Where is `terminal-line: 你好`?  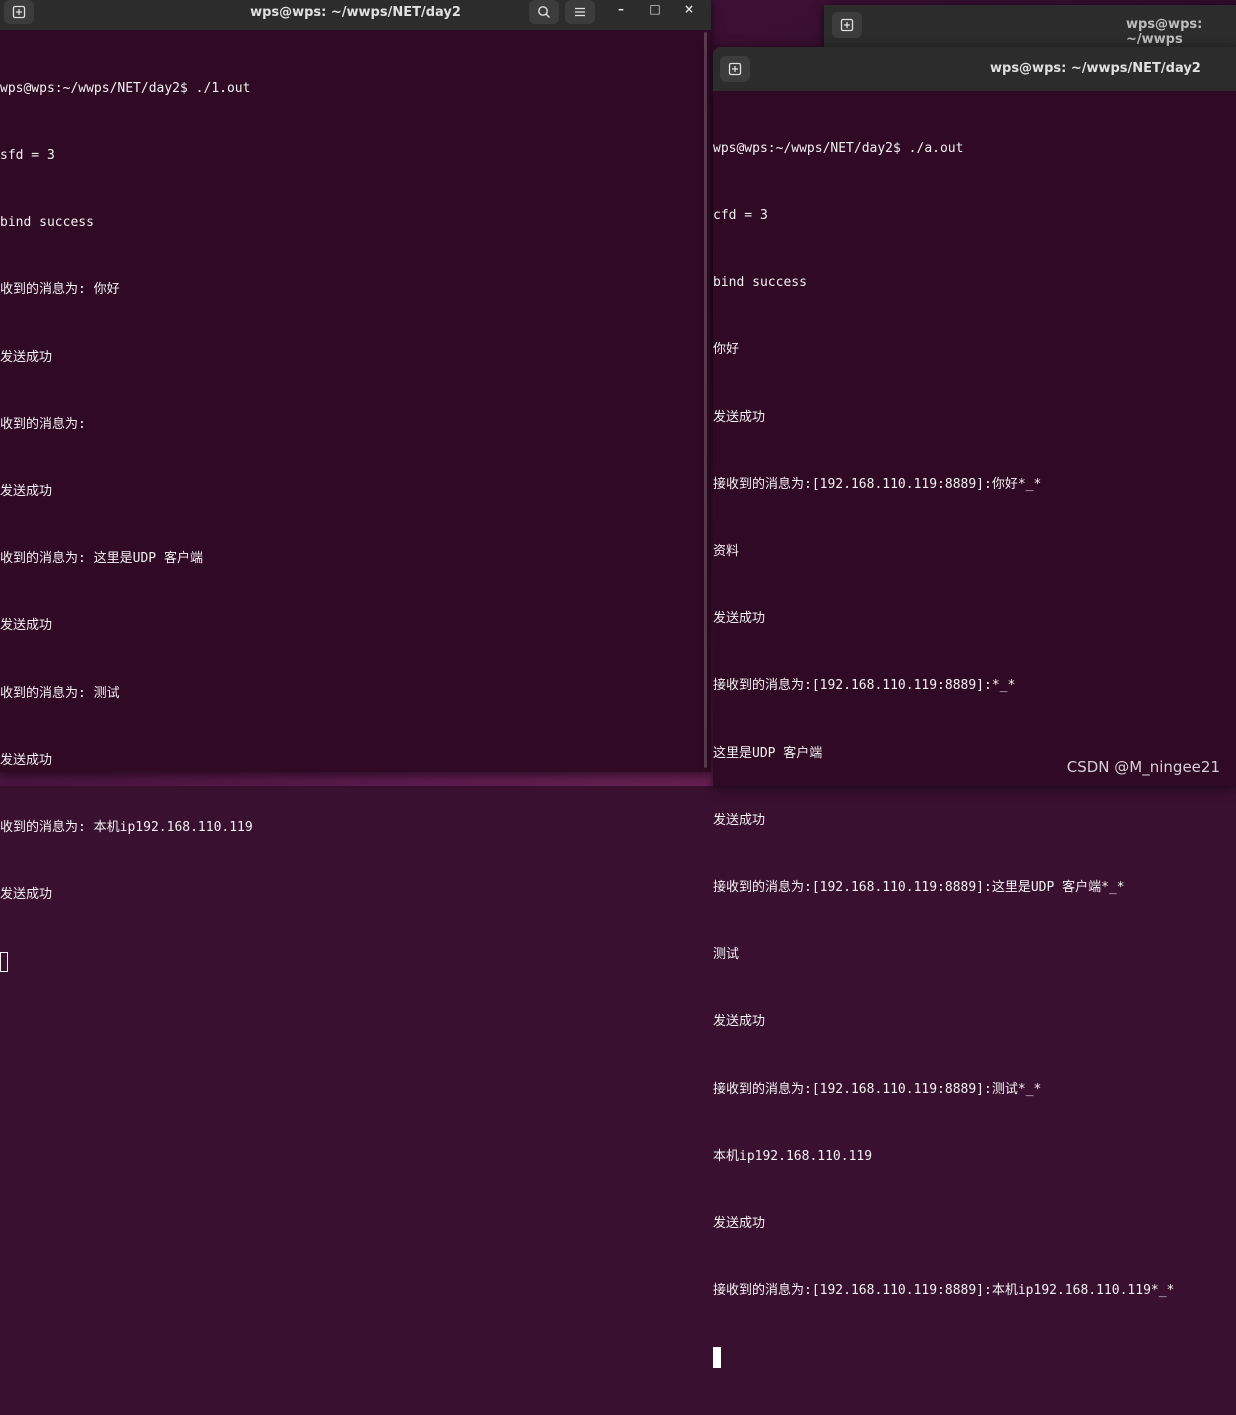
terminal-line: 你好 is located at coordinates (726, 350).